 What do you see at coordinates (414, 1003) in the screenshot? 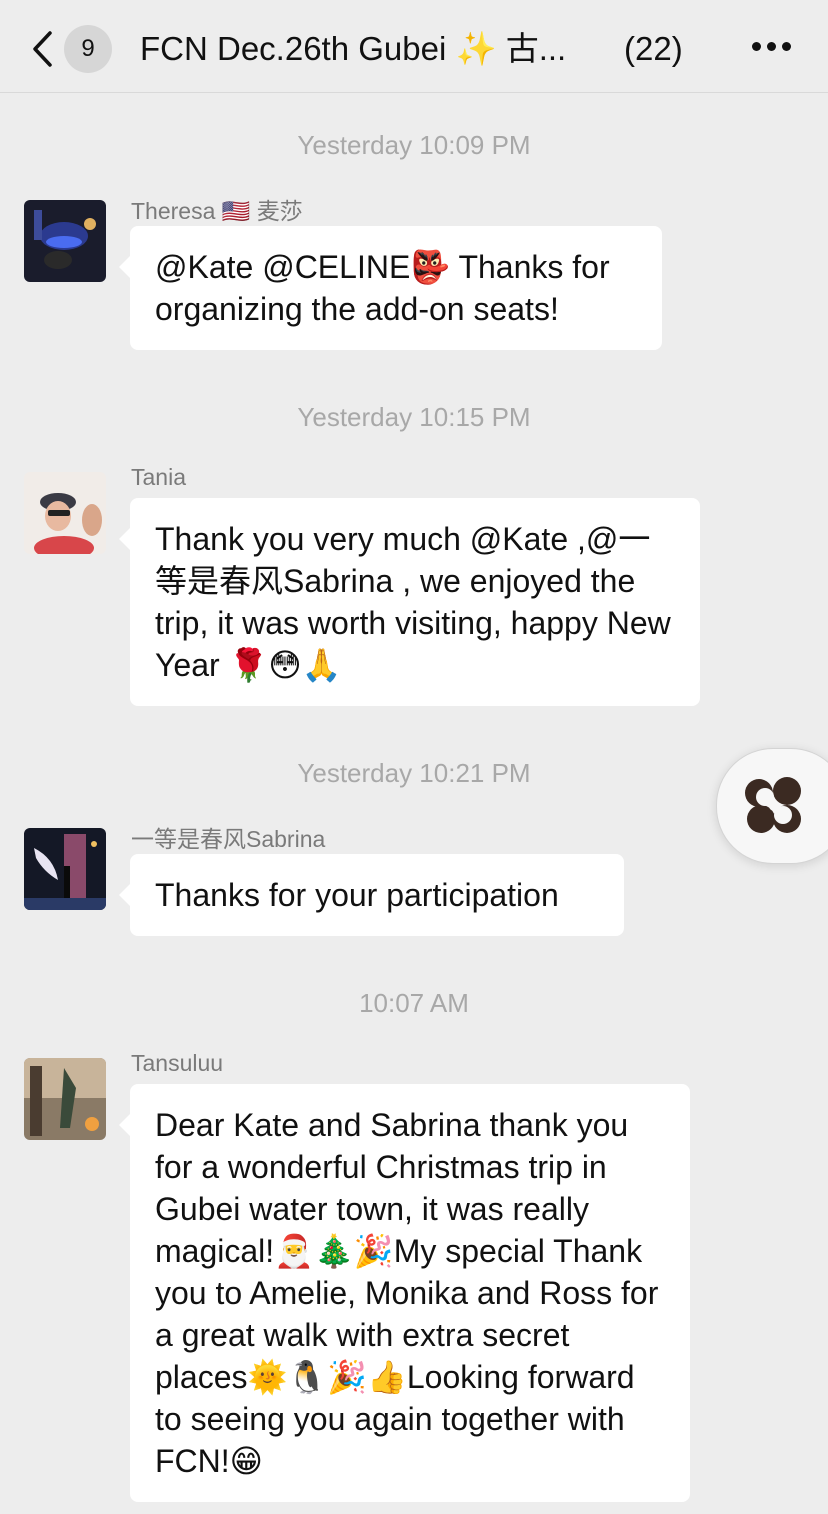
I see `message-timestamp: 10:07 AM` at bounding box center [414, 1003].